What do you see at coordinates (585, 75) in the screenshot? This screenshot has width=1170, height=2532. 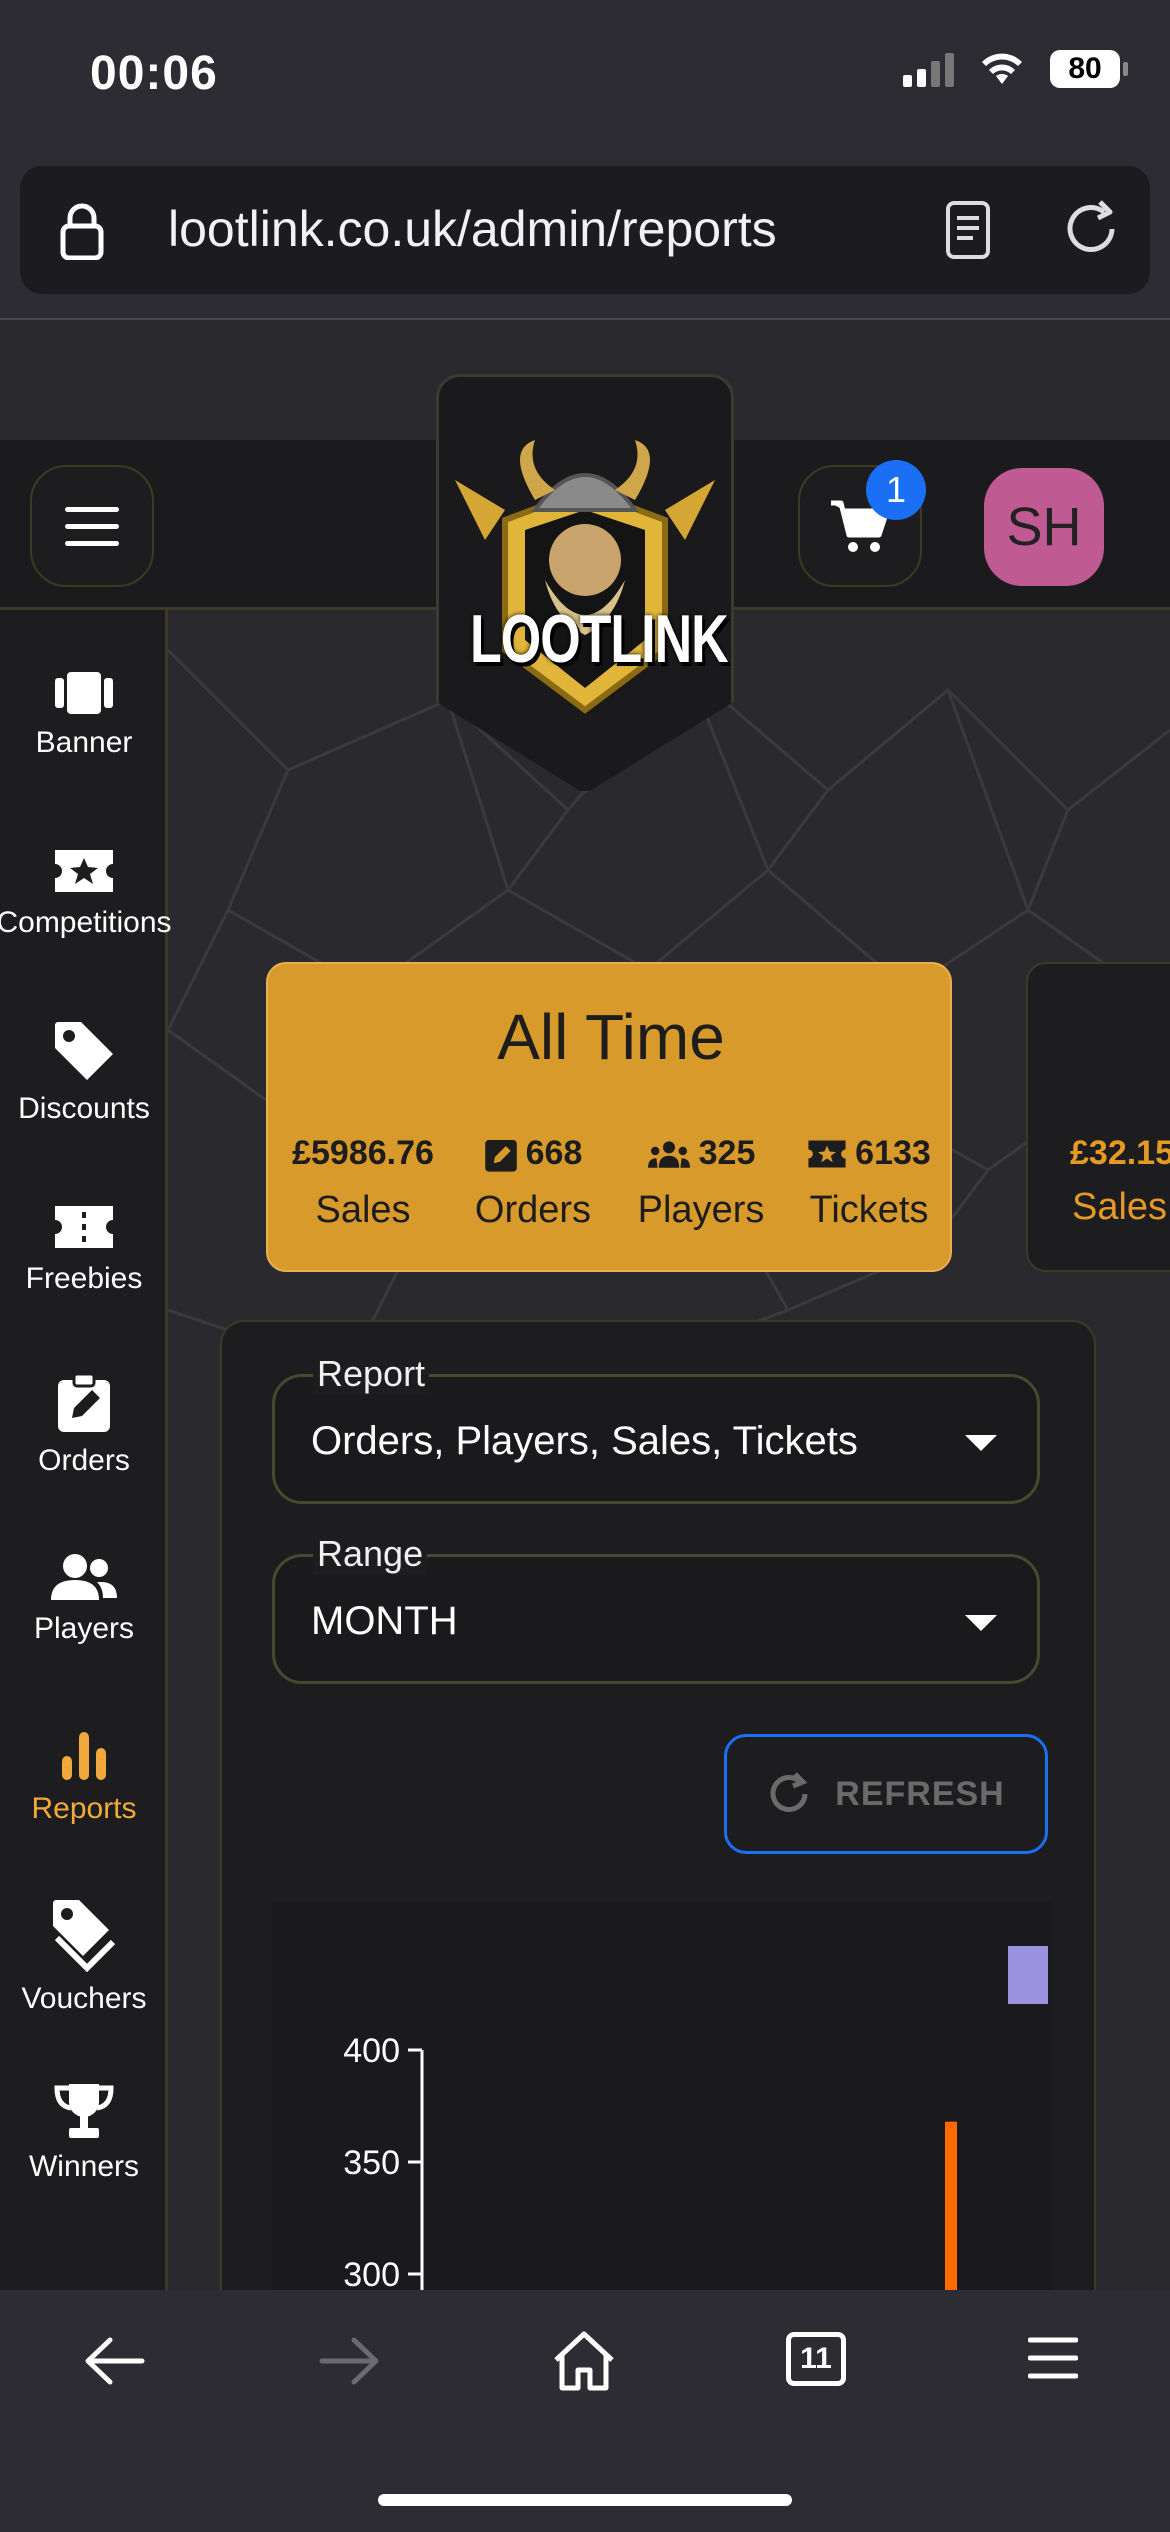 I see `status-bar: 00:06 80` at bounding box center [585, 75].